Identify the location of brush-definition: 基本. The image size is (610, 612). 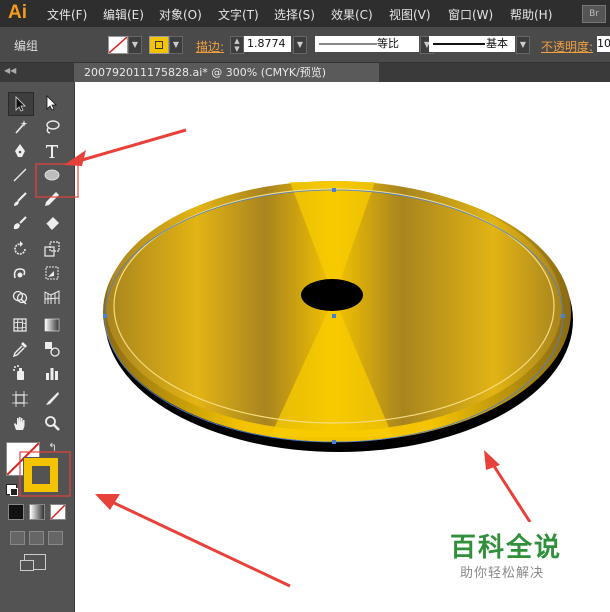
(472, 44).